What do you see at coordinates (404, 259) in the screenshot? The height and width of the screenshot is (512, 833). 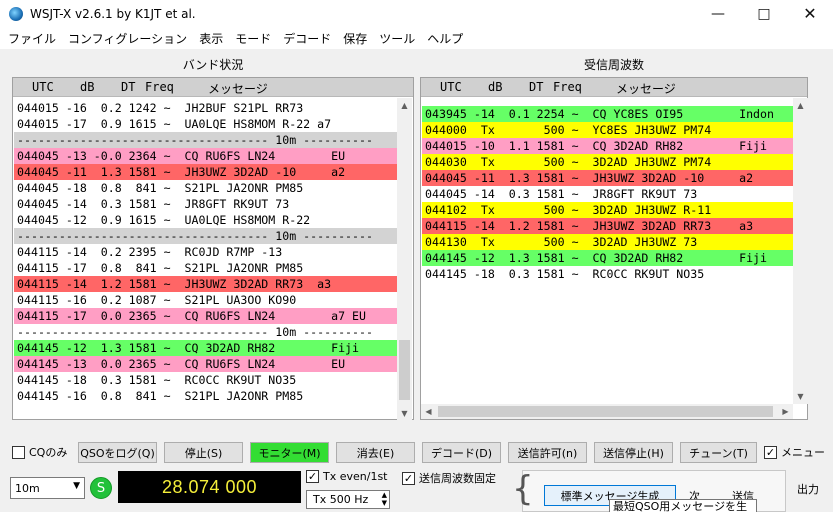 I see `left-vertical-scrollbar: ▲ ▼` at bounding box center [404, 259].